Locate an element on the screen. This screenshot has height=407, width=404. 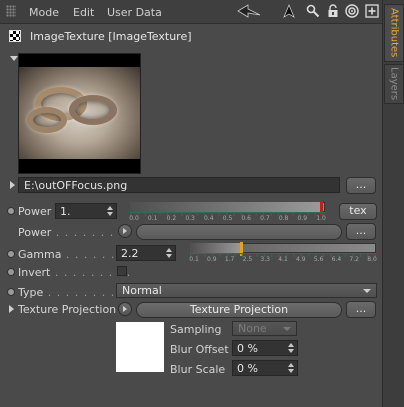
slider-tick-label: 0.4 is located at coordinates (209, 218).